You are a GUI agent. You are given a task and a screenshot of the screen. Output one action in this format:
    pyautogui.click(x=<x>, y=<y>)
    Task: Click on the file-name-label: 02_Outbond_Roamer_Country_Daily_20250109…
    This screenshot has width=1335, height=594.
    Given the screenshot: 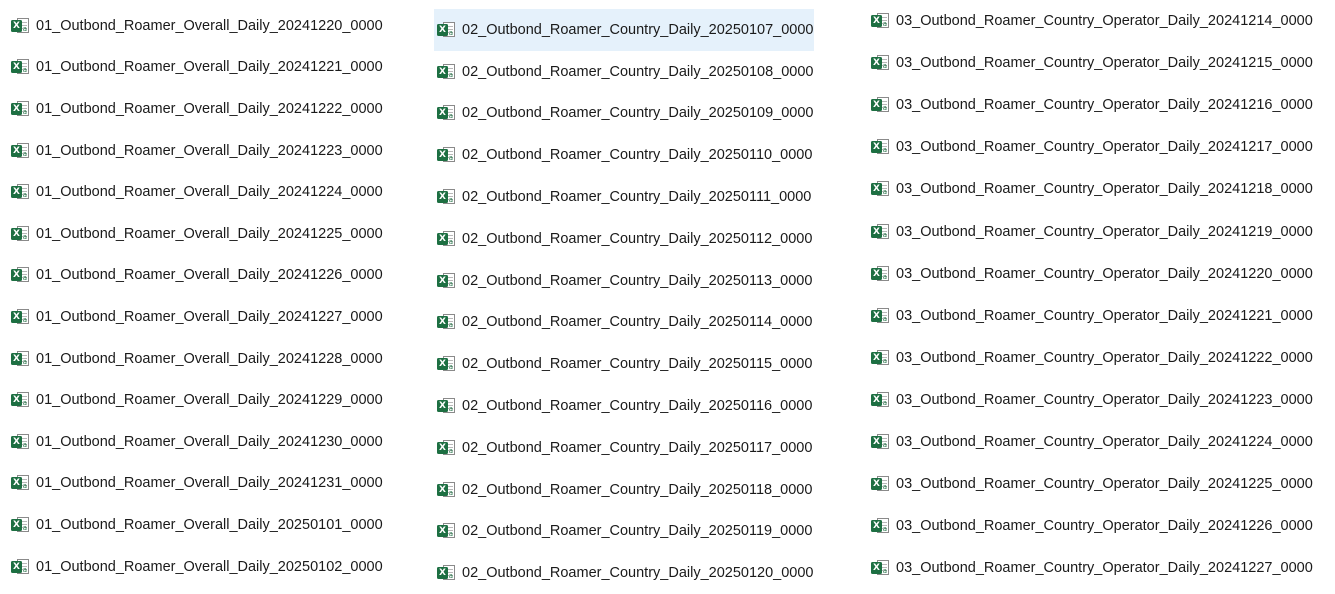 What is the action you would take?
    pyautogui.click(x=638, y=113)
    